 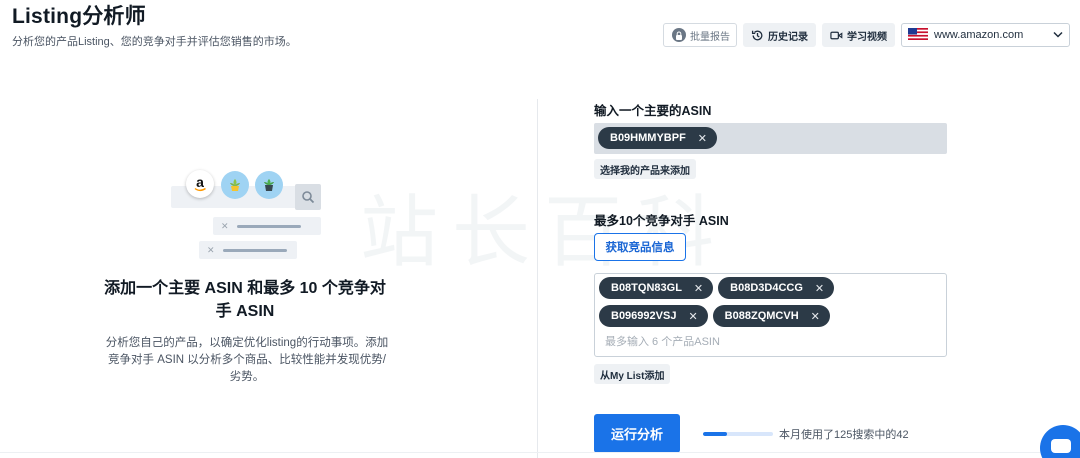 I want to click on asin-chip-label: B096992VSJ, so click(x=644, y=316).